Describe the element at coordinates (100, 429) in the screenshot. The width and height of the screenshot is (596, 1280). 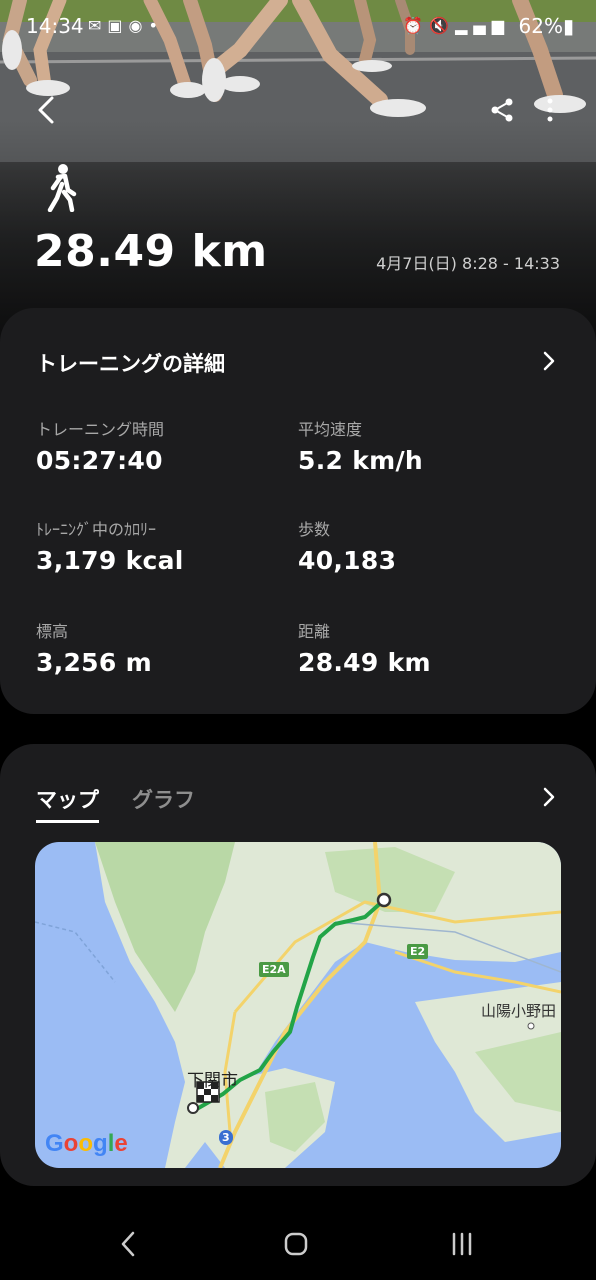
I see `stat-label: トレーニング時間` at that location.